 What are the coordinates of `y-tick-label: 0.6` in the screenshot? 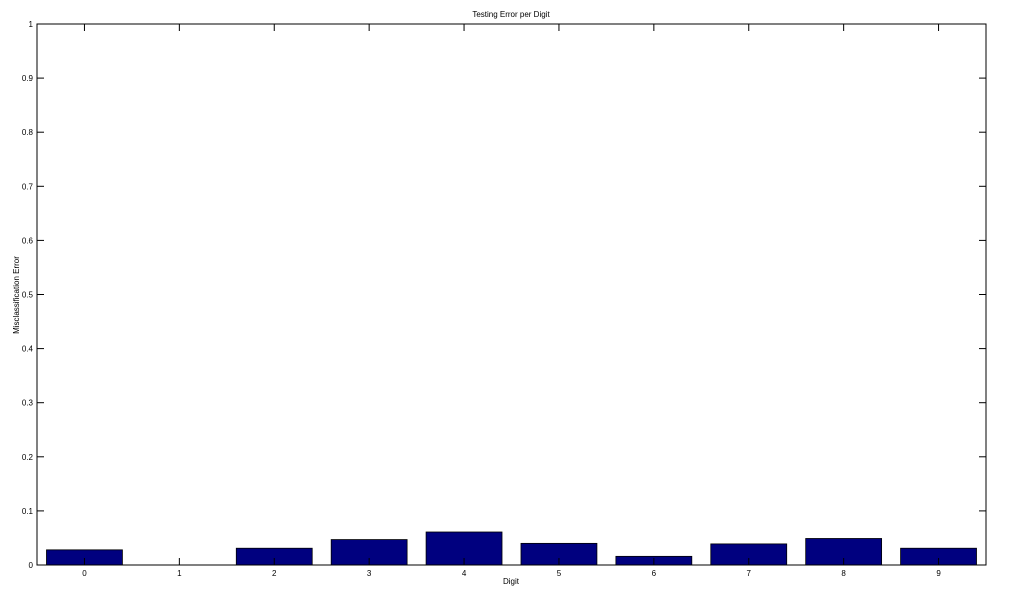 It's located at (28, 240).